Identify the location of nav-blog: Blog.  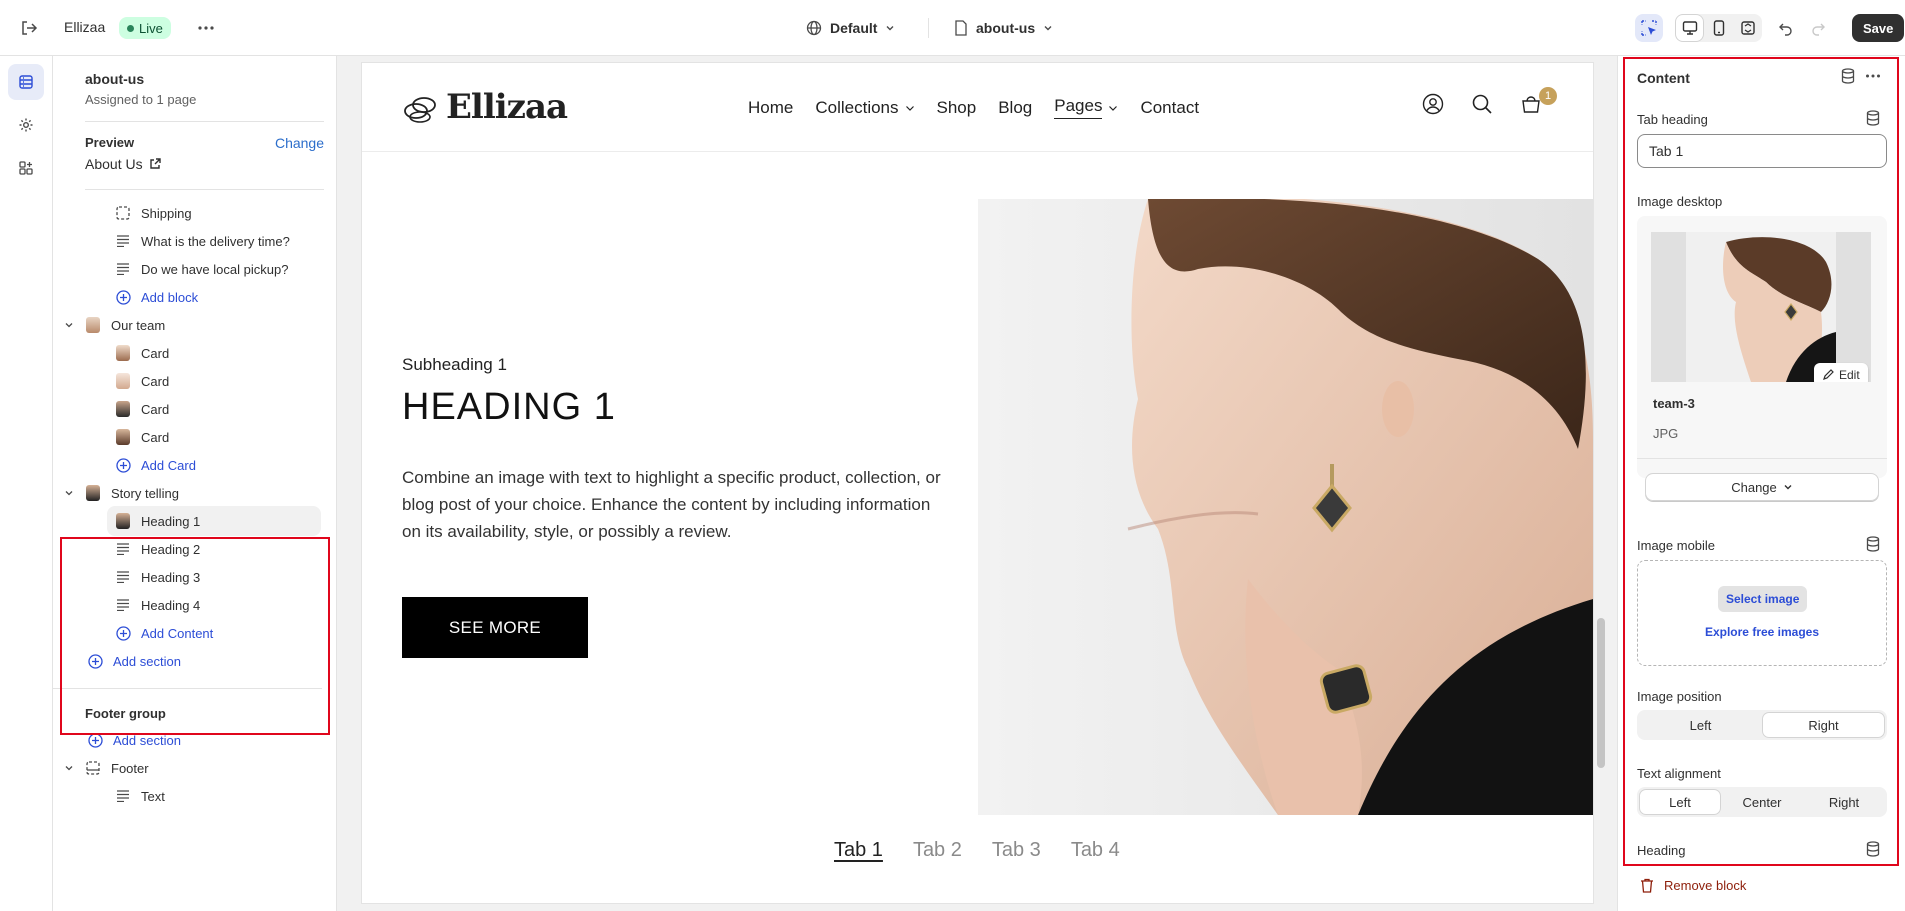
(1015, 107).